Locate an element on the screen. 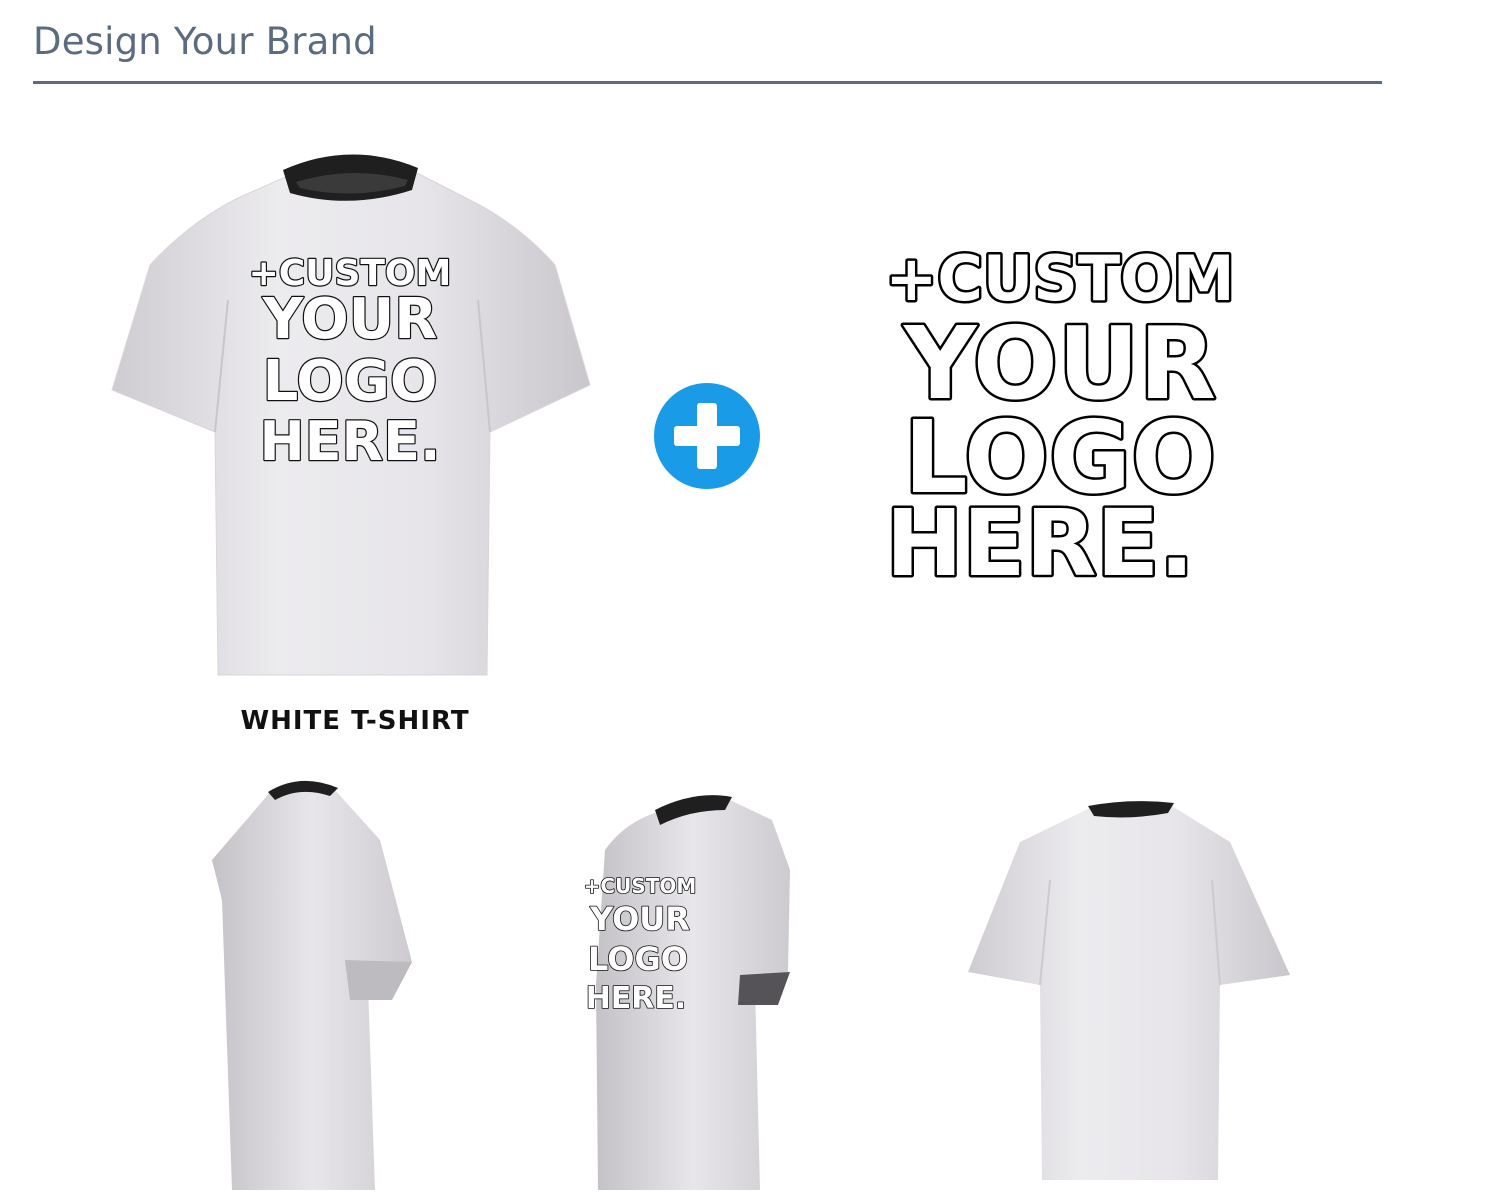 The image size is (1504, 1200). back-shirt-image is located at coordinates (1129, 990).